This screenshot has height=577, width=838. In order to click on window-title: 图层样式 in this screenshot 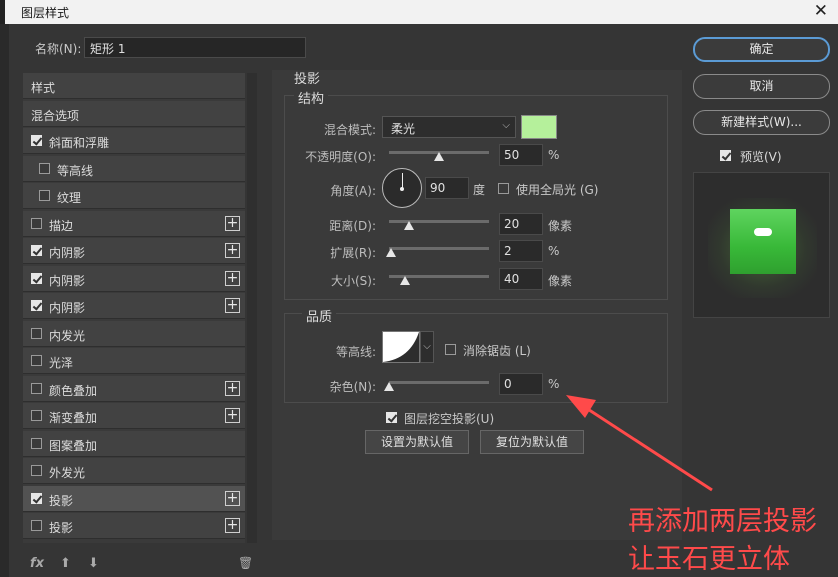, I will do `click(45, 13)`.